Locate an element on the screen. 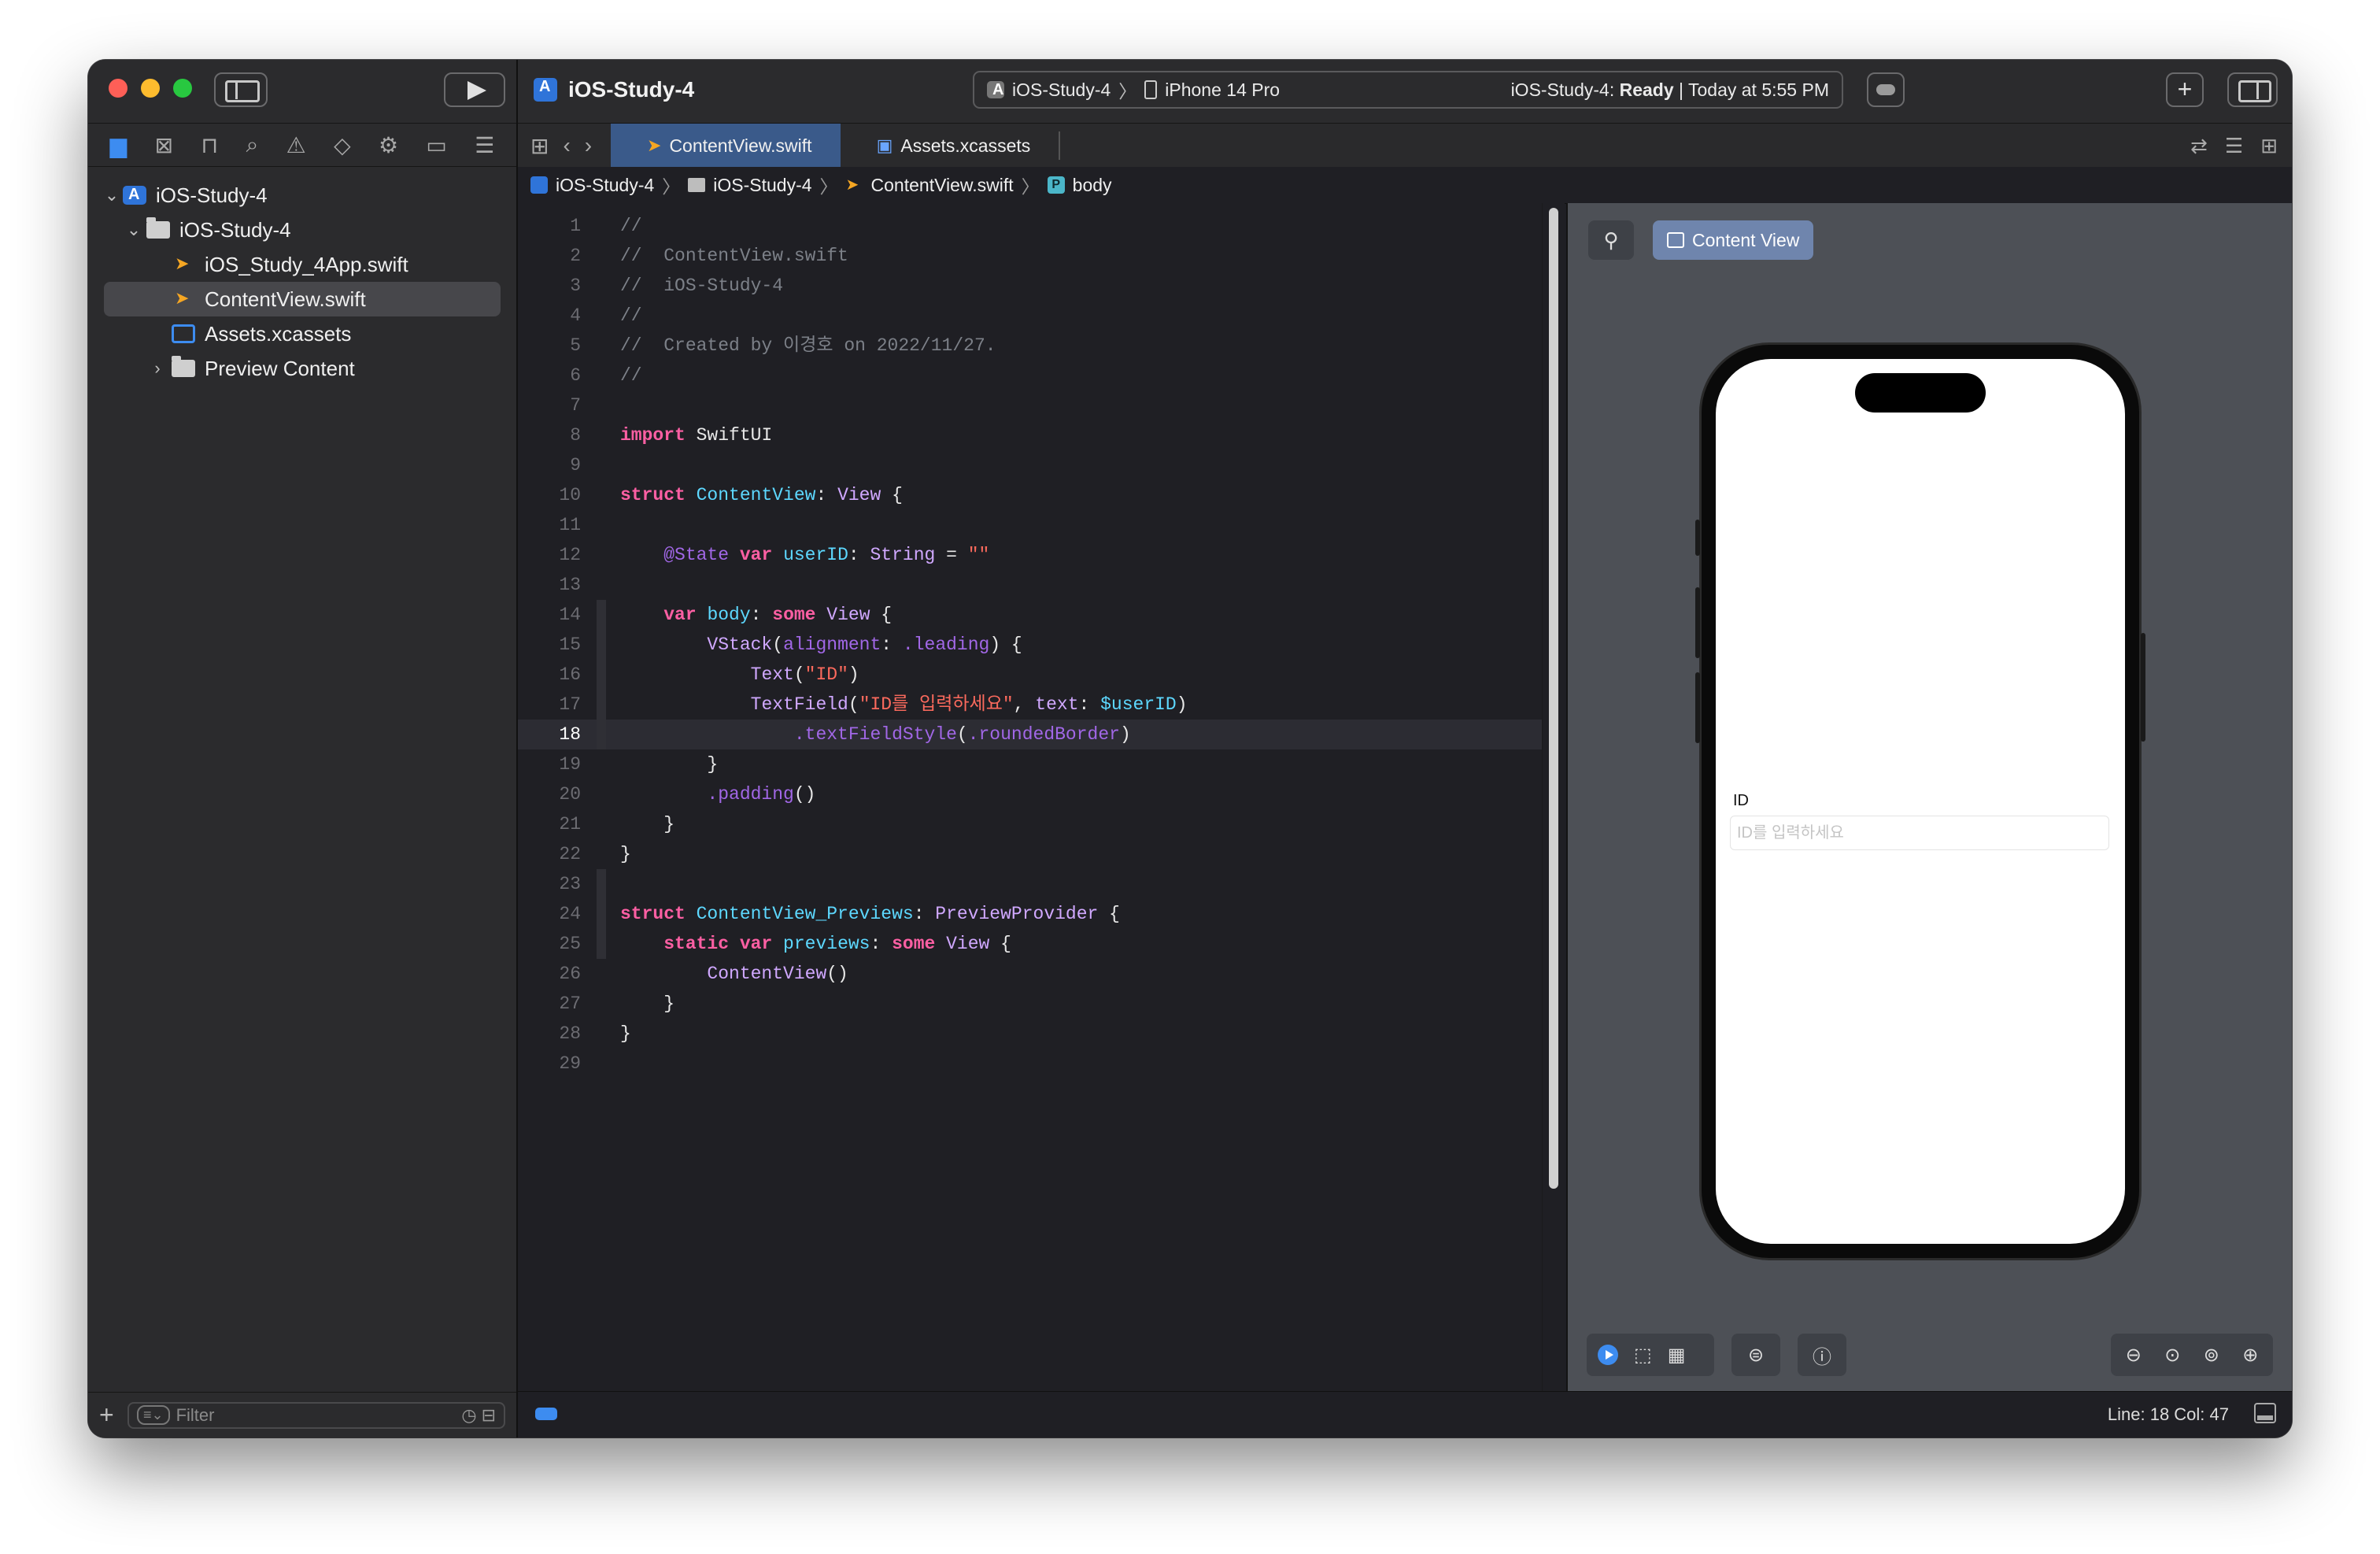 The image size is (2380, 1554). line-number: 16 is located at coordinates (552, 675).